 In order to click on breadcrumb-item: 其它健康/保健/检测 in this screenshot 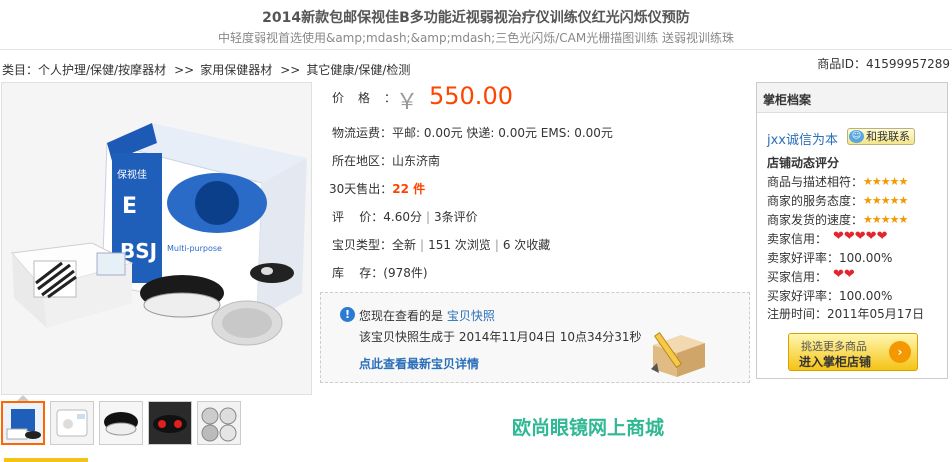, I will do `click(358, 70)`.